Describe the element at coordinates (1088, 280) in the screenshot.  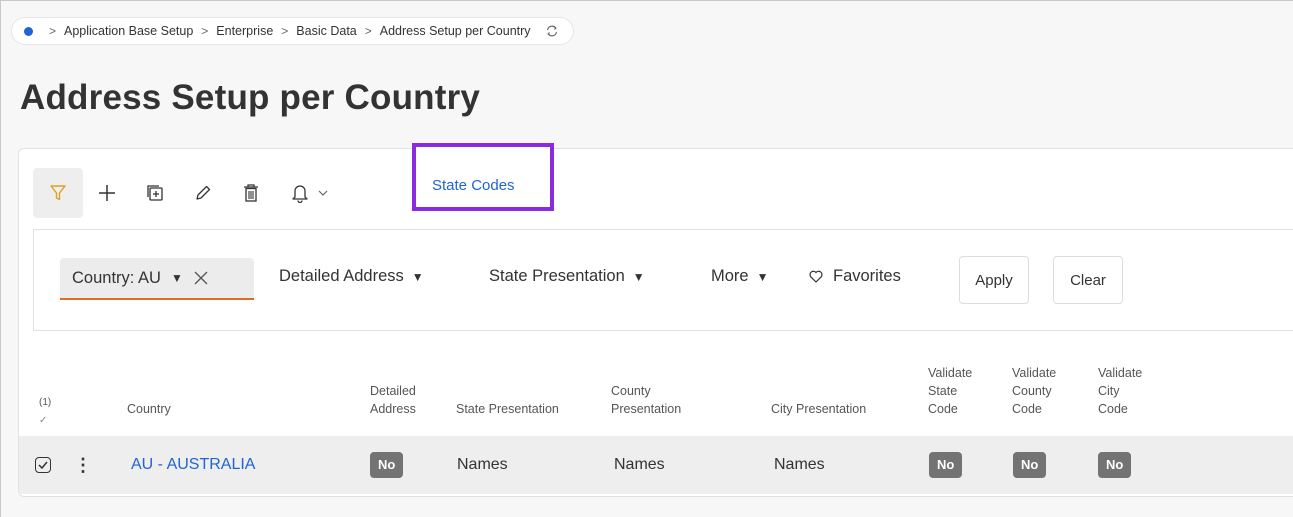
I see `clear-button: Clear` at that location.